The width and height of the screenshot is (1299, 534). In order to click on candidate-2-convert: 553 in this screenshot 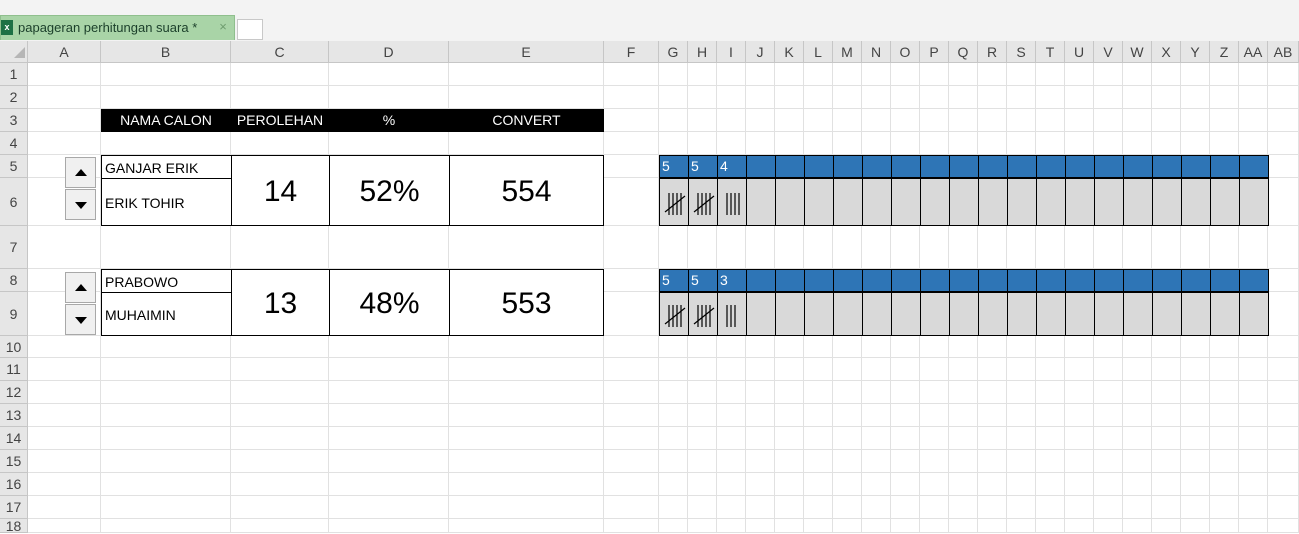, I will do `click(526, 302)`.